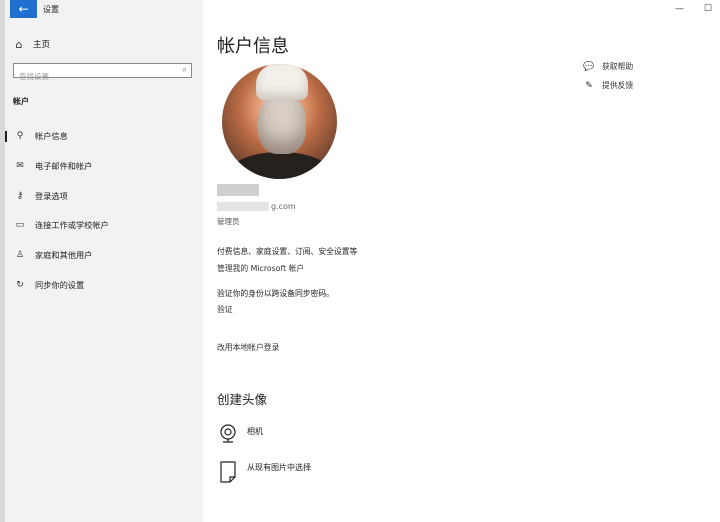 This screenshot has width=720, height=522. What do you see at coordinates (238, 190) in the screenshot?
I see `redacted-user-name` at bounding box center [238, 190].